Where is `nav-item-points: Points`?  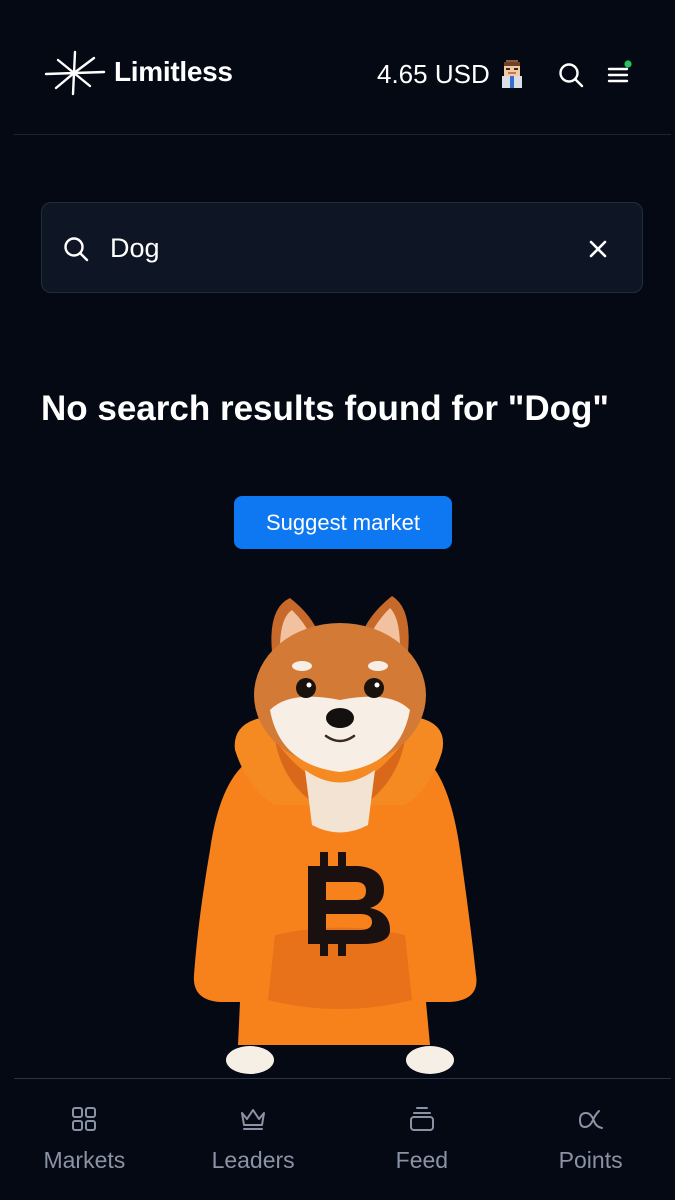
nav-item-points: Points is located at coordinates (590, 1139).